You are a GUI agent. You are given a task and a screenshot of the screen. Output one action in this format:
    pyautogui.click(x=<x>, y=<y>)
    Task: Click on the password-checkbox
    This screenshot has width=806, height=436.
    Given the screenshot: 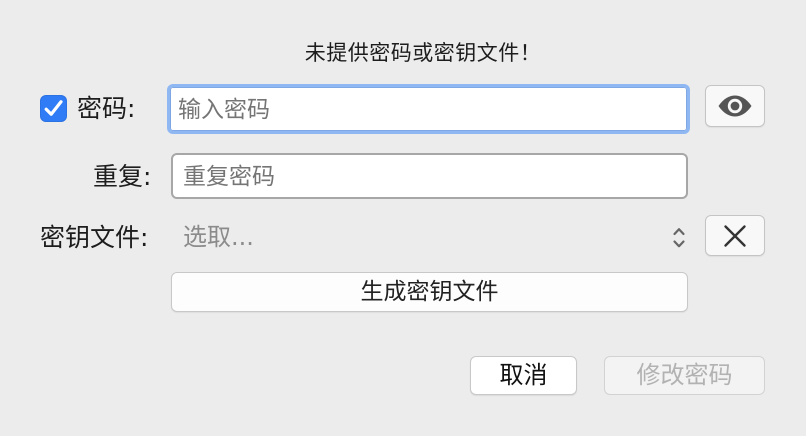 What is the action you would take?
    pyautogui.click(x=53, y=108)
    